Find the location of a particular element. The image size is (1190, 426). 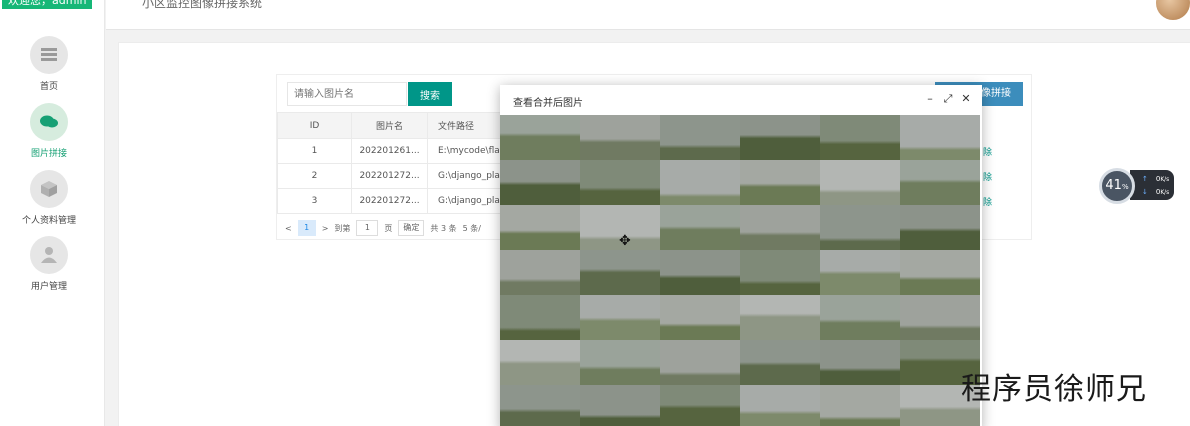

table-row: 2 202201272... G:\django_plat is located at coordinates (392, 176).